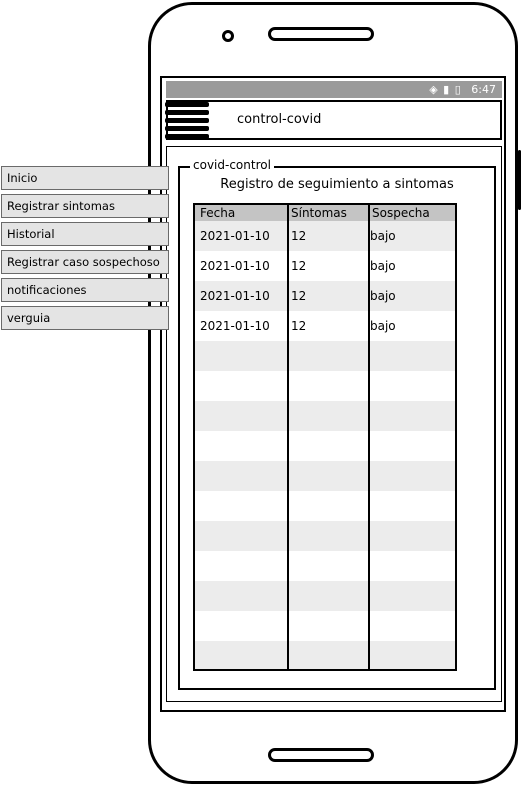 Image resolution: width=521 pixels, height=786 pixels. What do you see at coordinates (483, 89) in the screenshot?
I see `status-time: 6:47` at bounding box center [483, 89].